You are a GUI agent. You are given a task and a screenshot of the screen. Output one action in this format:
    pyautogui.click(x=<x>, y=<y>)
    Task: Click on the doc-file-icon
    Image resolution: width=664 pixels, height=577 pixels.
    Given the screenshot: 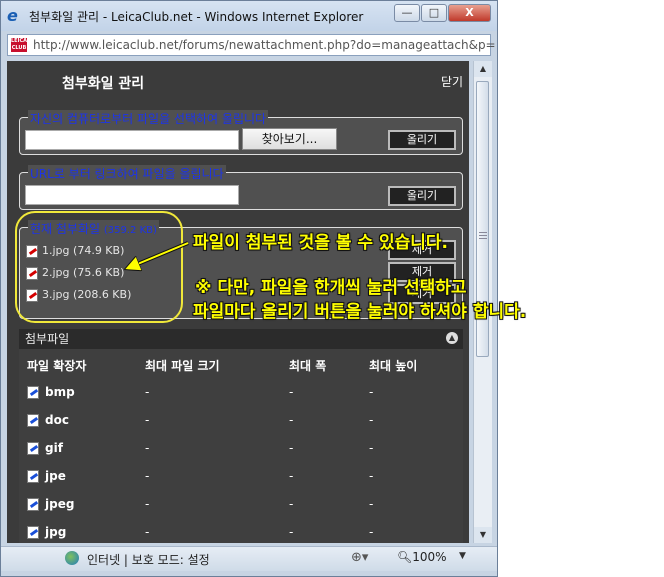 What is the action you would take?
    pyautogui.click(x=33, y=420)
    